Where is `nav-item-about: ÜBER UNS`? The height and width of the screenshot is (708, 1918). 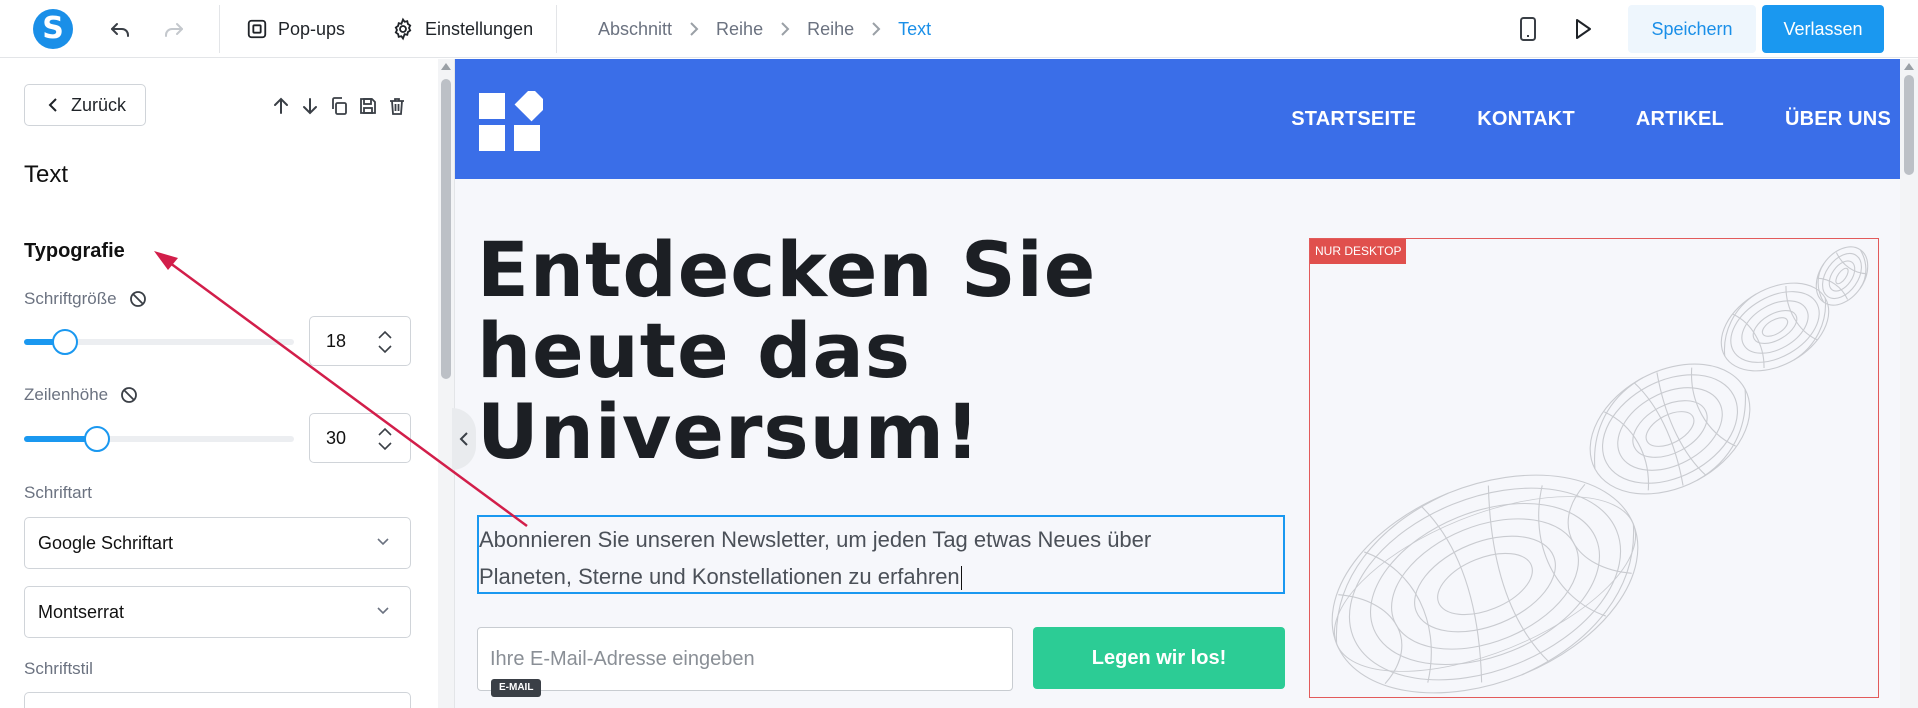
nav-item-about: ÜBER UNS is located at coordinates (1838, 119).